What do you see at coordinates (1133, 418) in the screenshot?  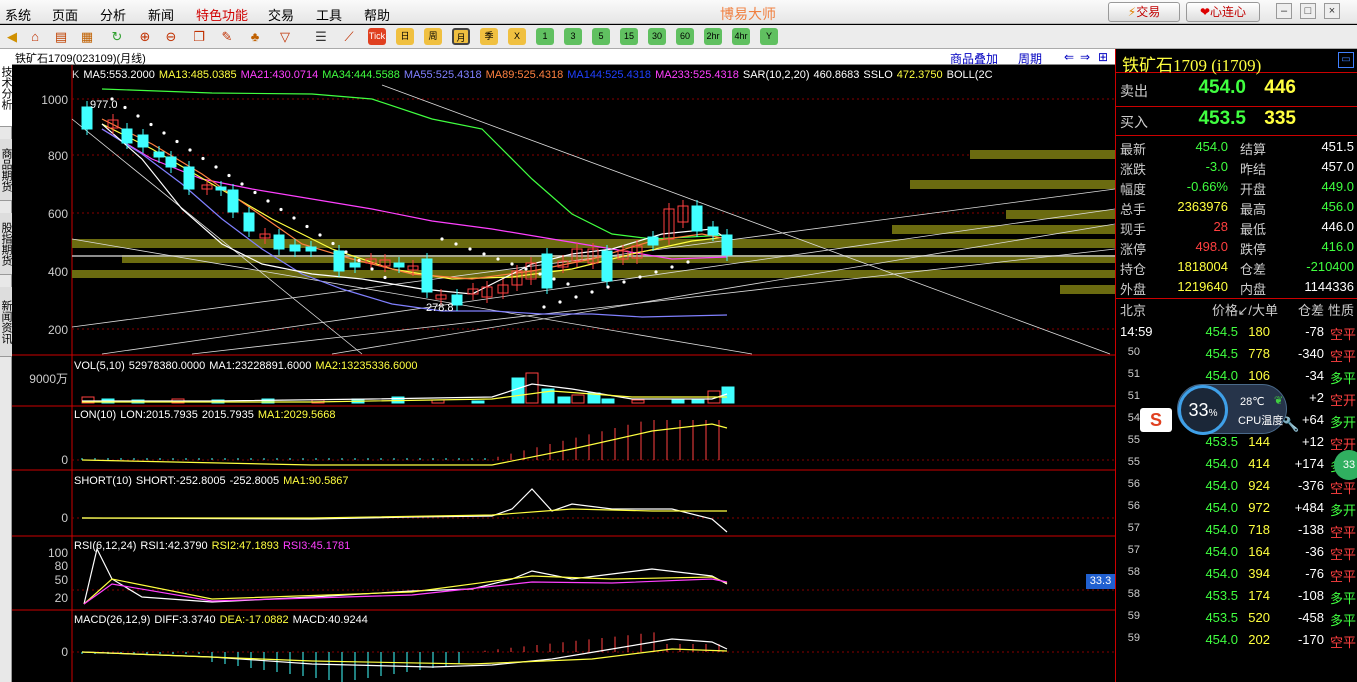 I see `tick-cell: 54` at bounding box center [1133, 418].